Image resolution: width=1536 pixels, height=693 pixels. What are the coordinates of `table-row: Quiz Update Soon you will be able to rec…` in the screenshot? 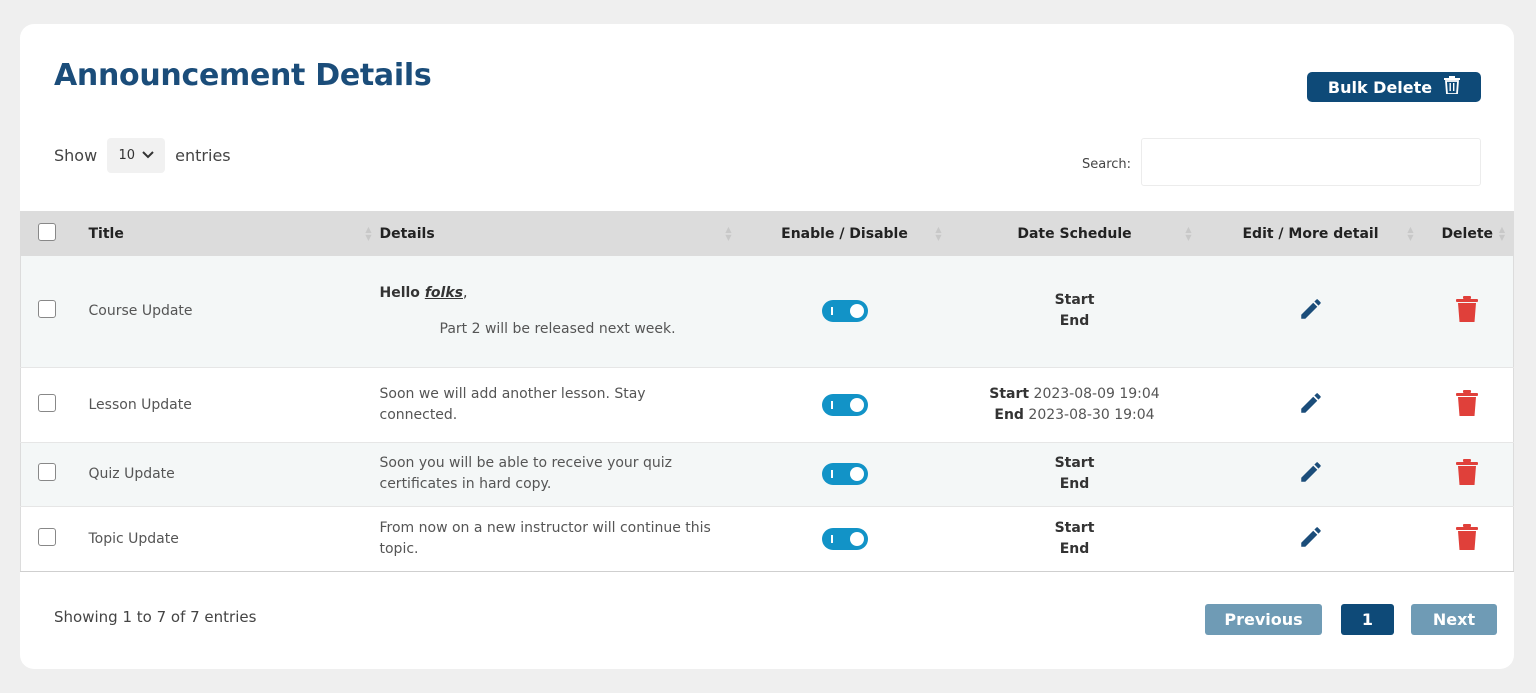 It's located at (767, 474).